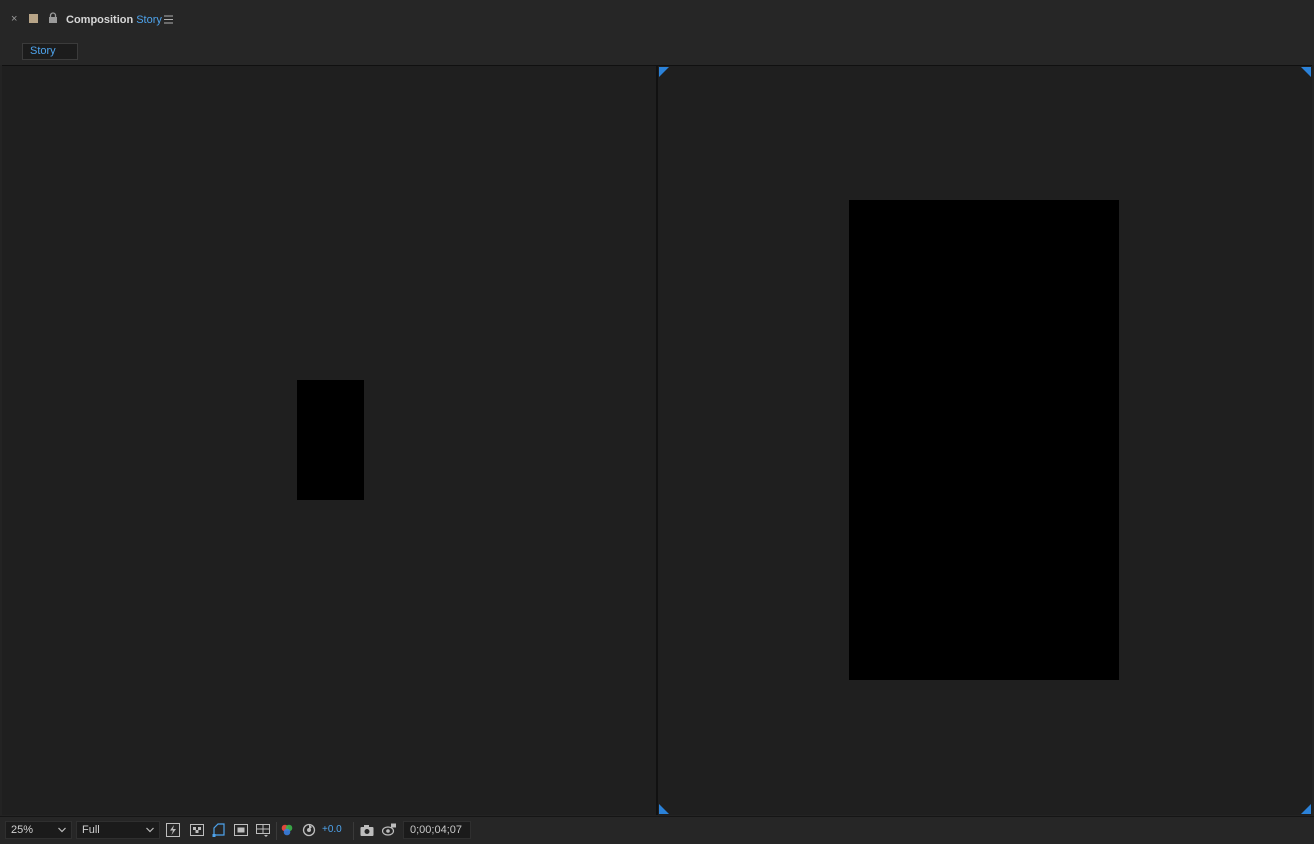  What do you see at coordinates (389, 830) in the screenshot?
I see `show-snapshot-icon` at bounding box center [389, 830].